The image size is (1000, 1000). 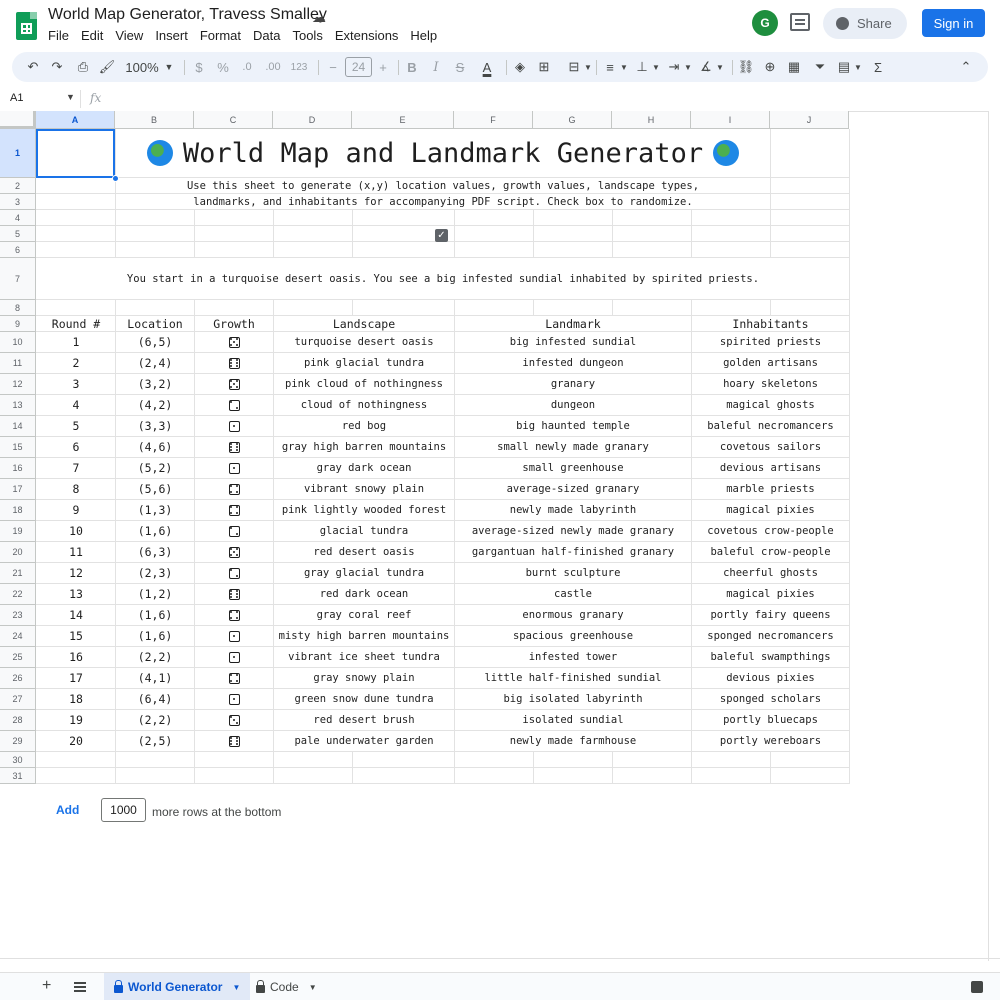 I want to click on row-header-1: 1, so click(x=18, y=153).